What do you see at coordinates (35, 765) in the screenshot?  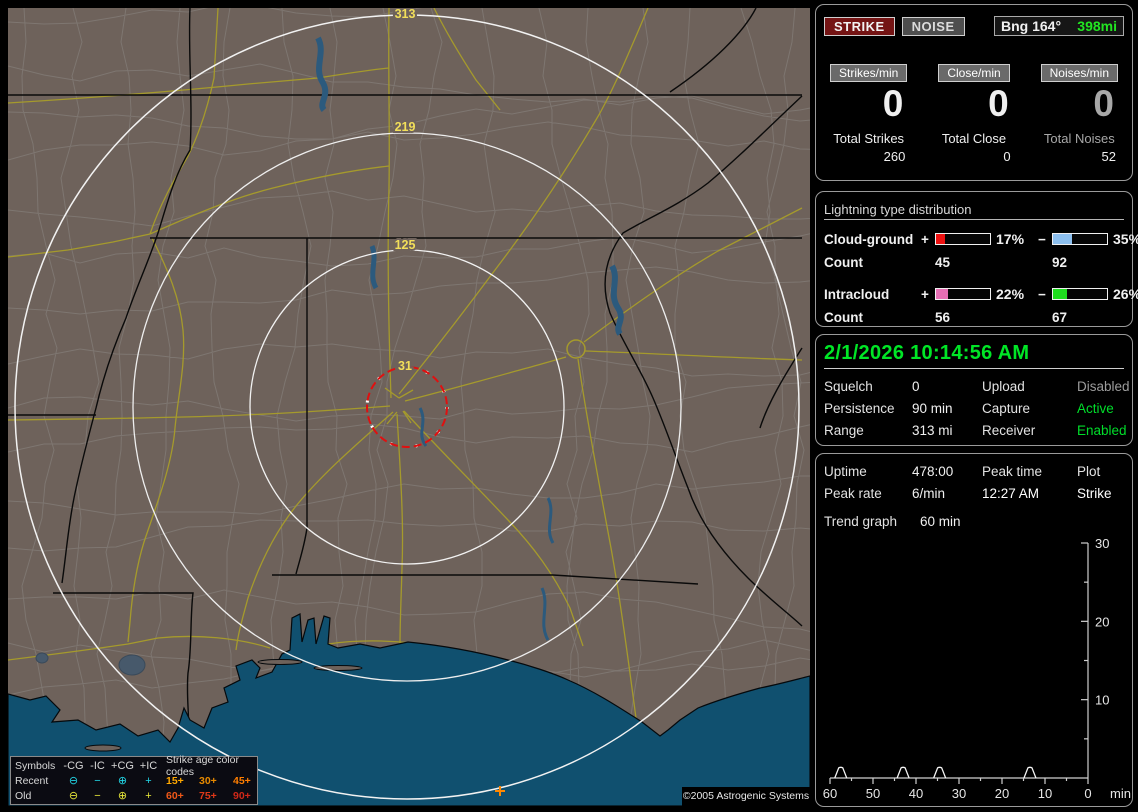 I see `legend-symbols-header: Symbols` at bounding box center [35, 765].